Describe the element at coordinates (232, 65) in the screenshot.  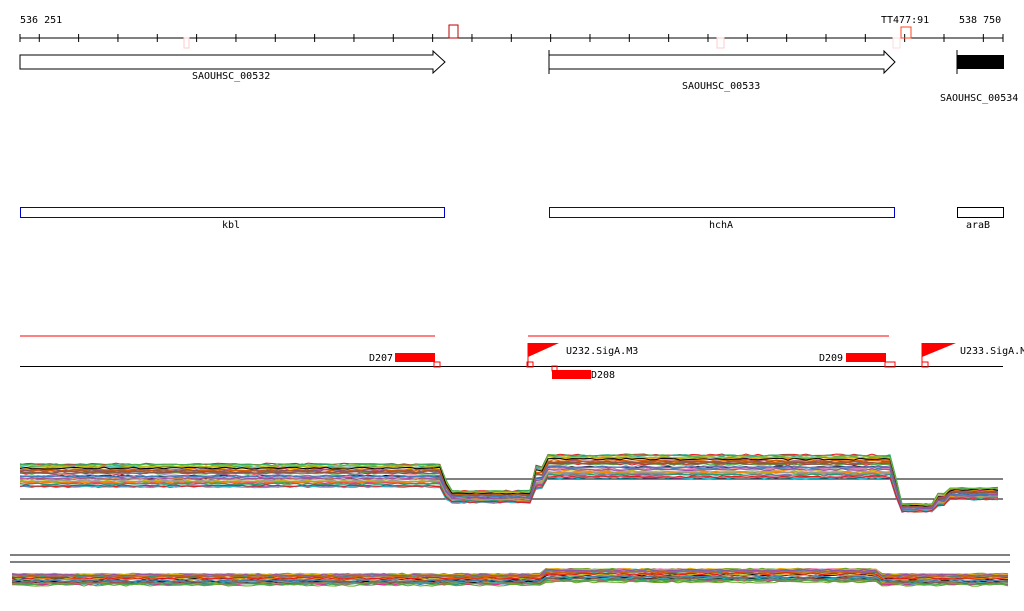
I see `gene-SAOUHSC_00532: SAOUHSC_00532` at that location.